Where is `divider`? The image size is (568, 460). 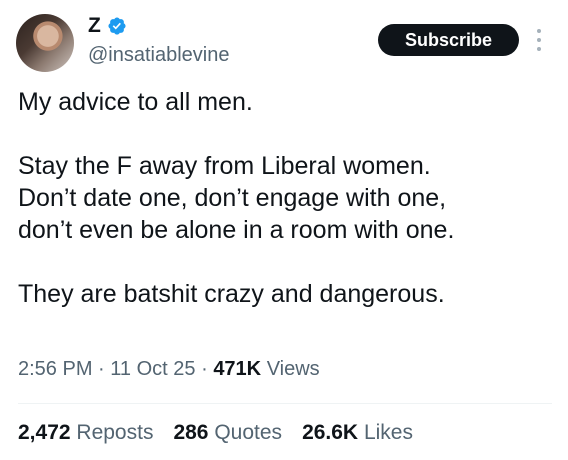
divider is located at coordinates (285, 403).